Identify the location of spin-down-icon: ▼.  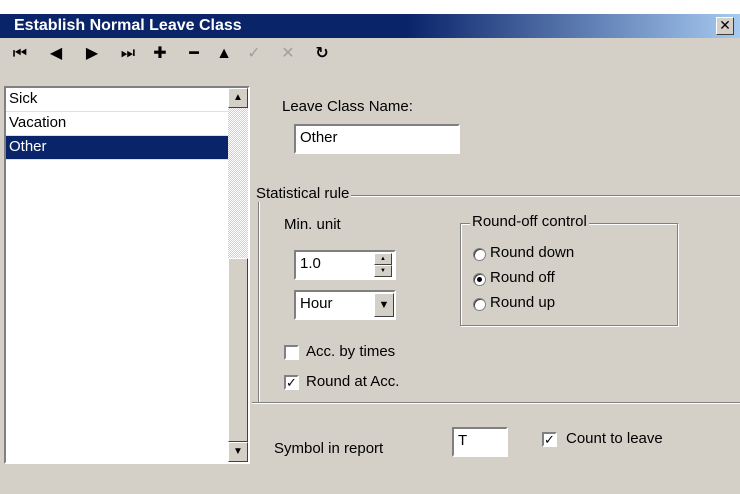
(383, 271).